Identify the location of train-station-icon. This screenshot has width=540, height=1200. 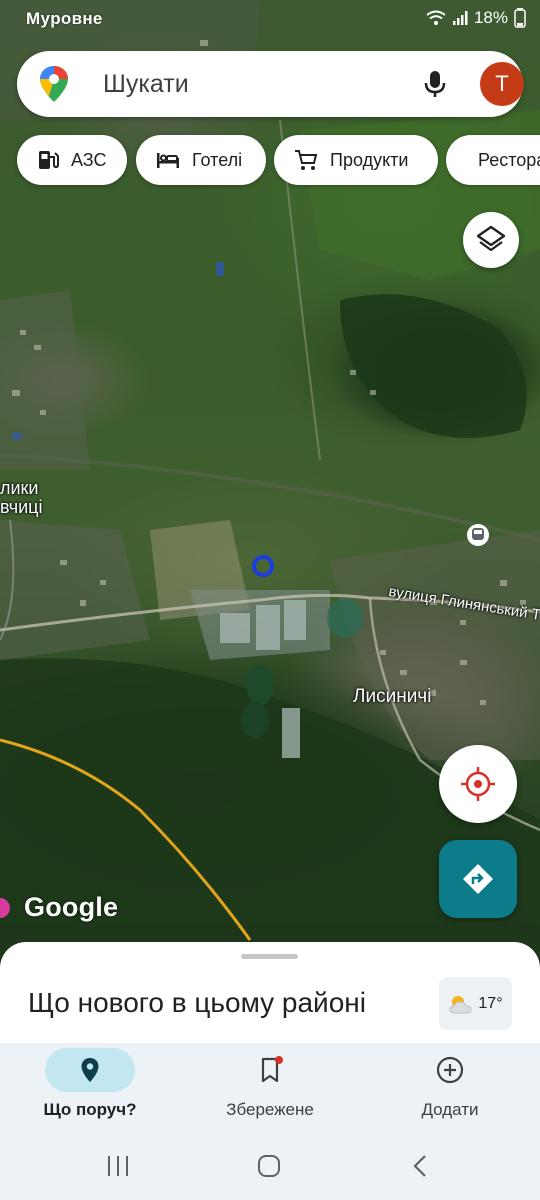
(478, 535).